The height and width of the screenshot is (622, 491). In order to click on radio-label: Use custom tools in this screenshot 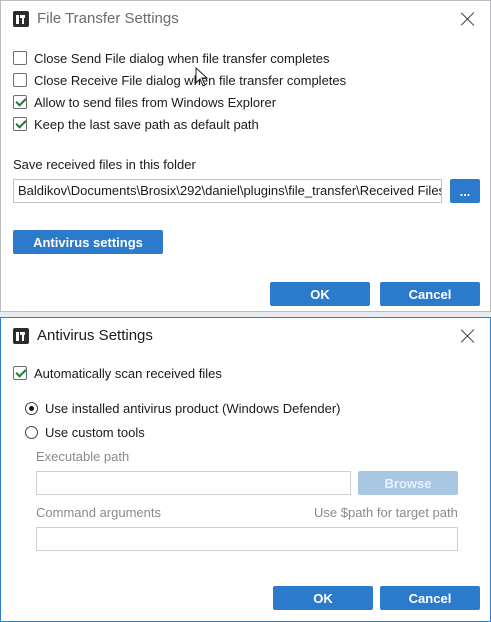, I will do `click(95, 432)`.